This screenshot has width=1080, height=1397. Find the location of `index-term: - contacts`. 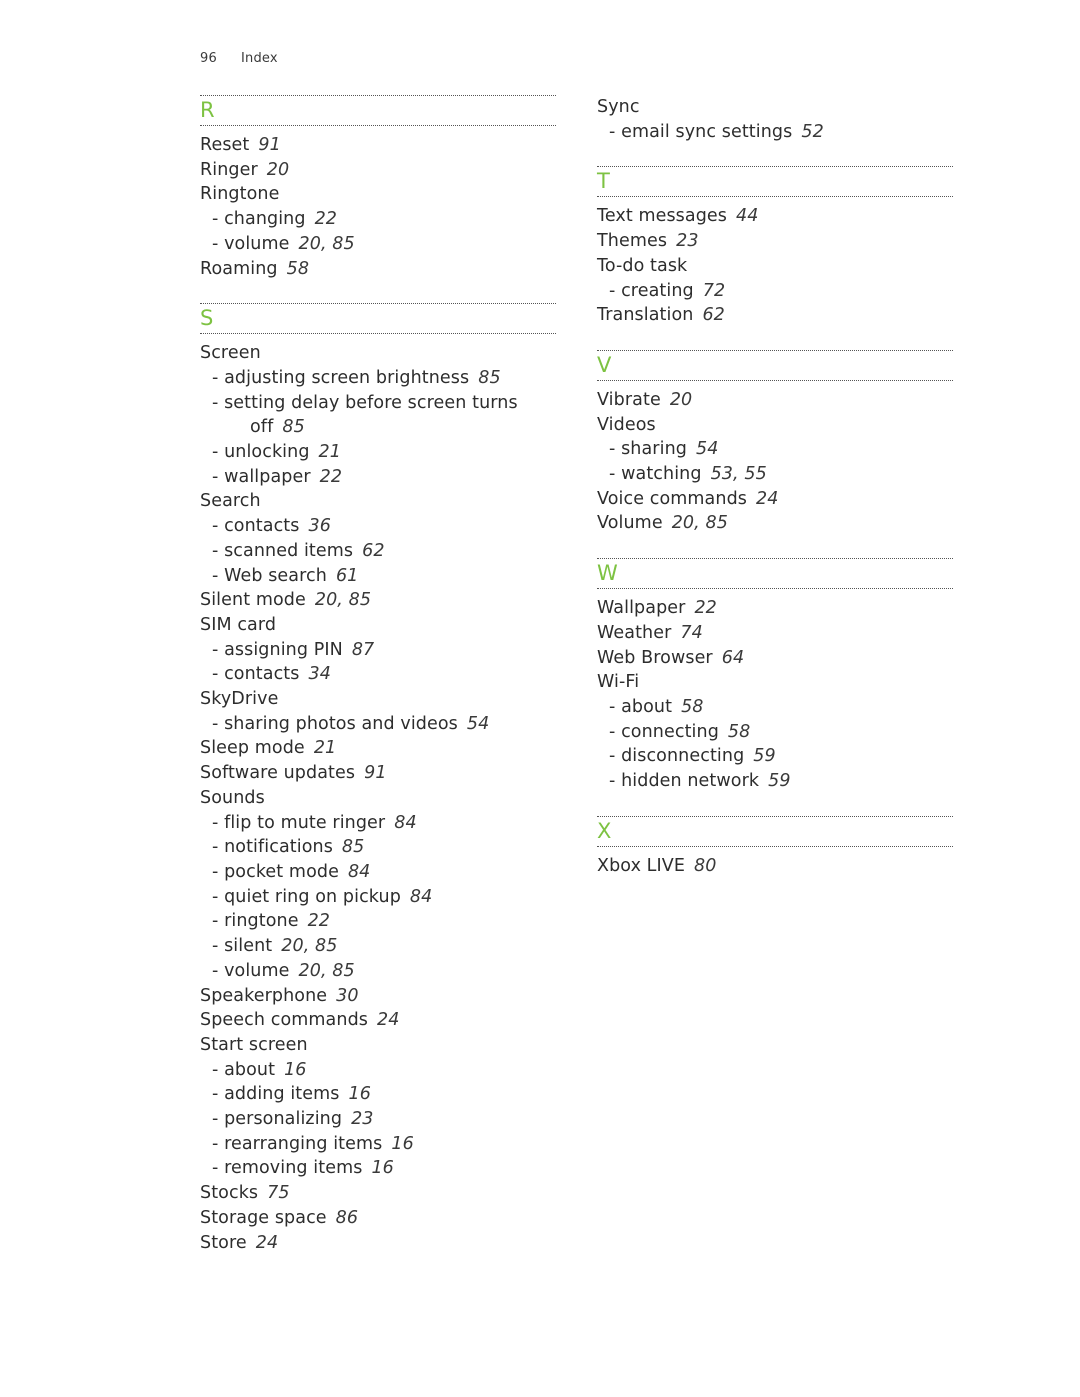

index-term: - contacts is located at coordinates (256, 674).